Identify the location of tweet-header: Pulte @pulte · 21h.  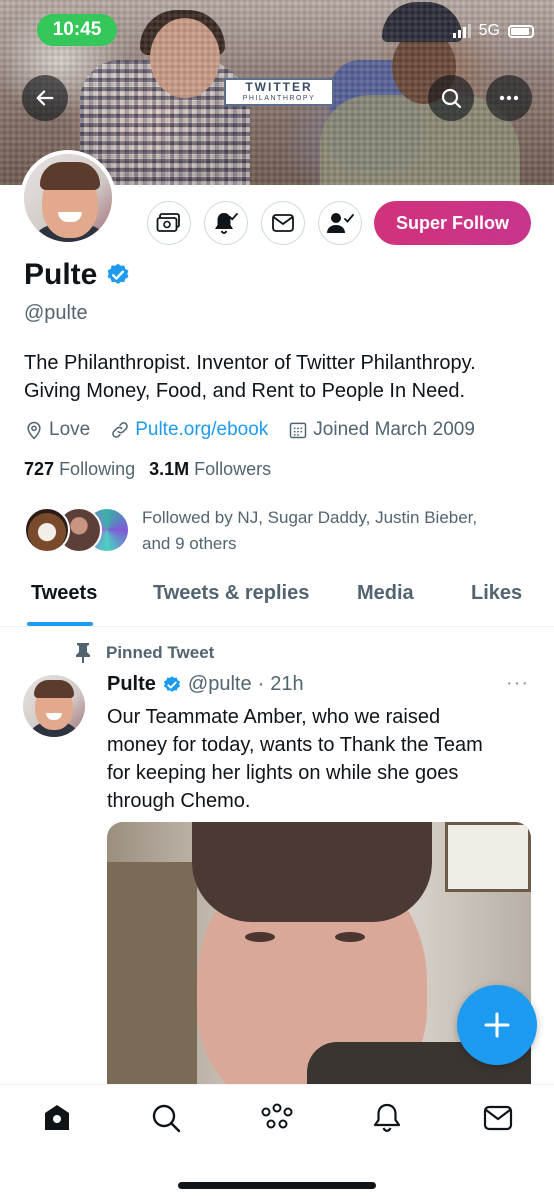
(205, 684).